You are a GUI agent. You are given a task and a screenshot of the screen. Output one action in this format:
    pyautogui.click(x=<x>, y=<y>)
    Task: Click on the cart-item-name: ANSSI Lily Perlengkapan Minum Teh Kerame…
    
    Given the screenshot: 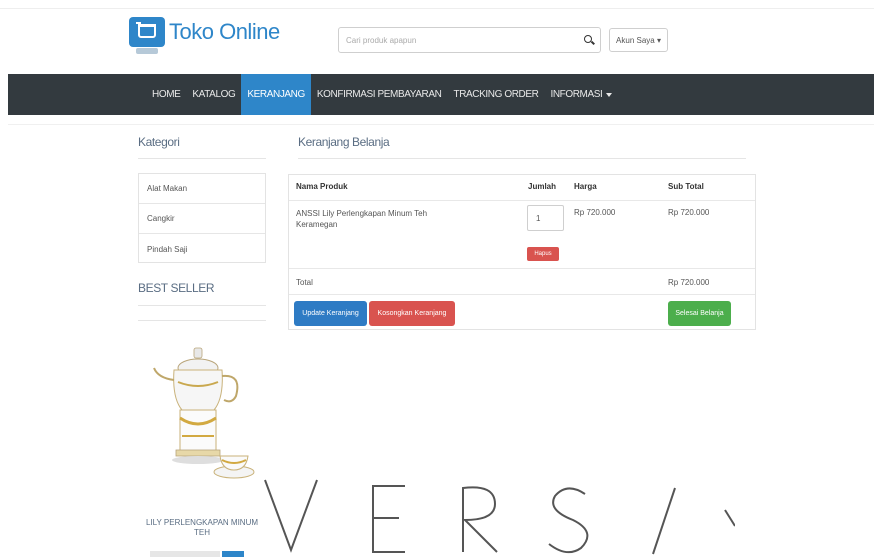 What is the action you would take?
    pyautogui.click(x=362, y=219)
    